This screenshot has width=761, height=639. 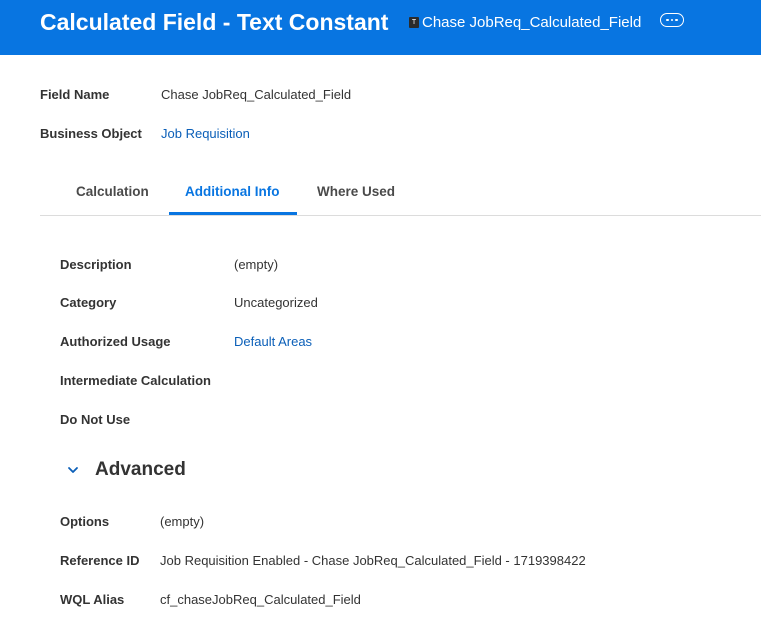 I want to click on page-title: Calculated Field - Text Constant, so click(x=214, y=22).